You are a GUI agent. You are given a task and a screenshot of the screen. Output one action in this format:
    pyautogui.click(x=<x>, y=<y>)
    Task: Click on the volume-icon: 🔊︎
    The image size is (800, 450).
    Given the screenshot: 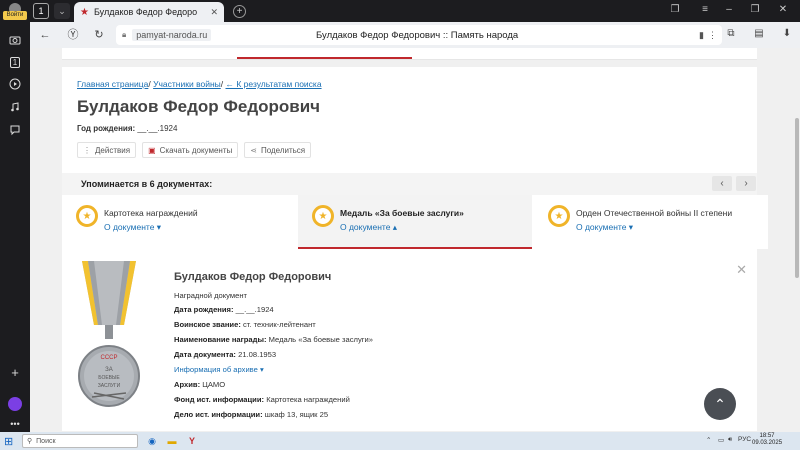 What is the action you would take?
    pyautogui.click(x=730, y=440)
    